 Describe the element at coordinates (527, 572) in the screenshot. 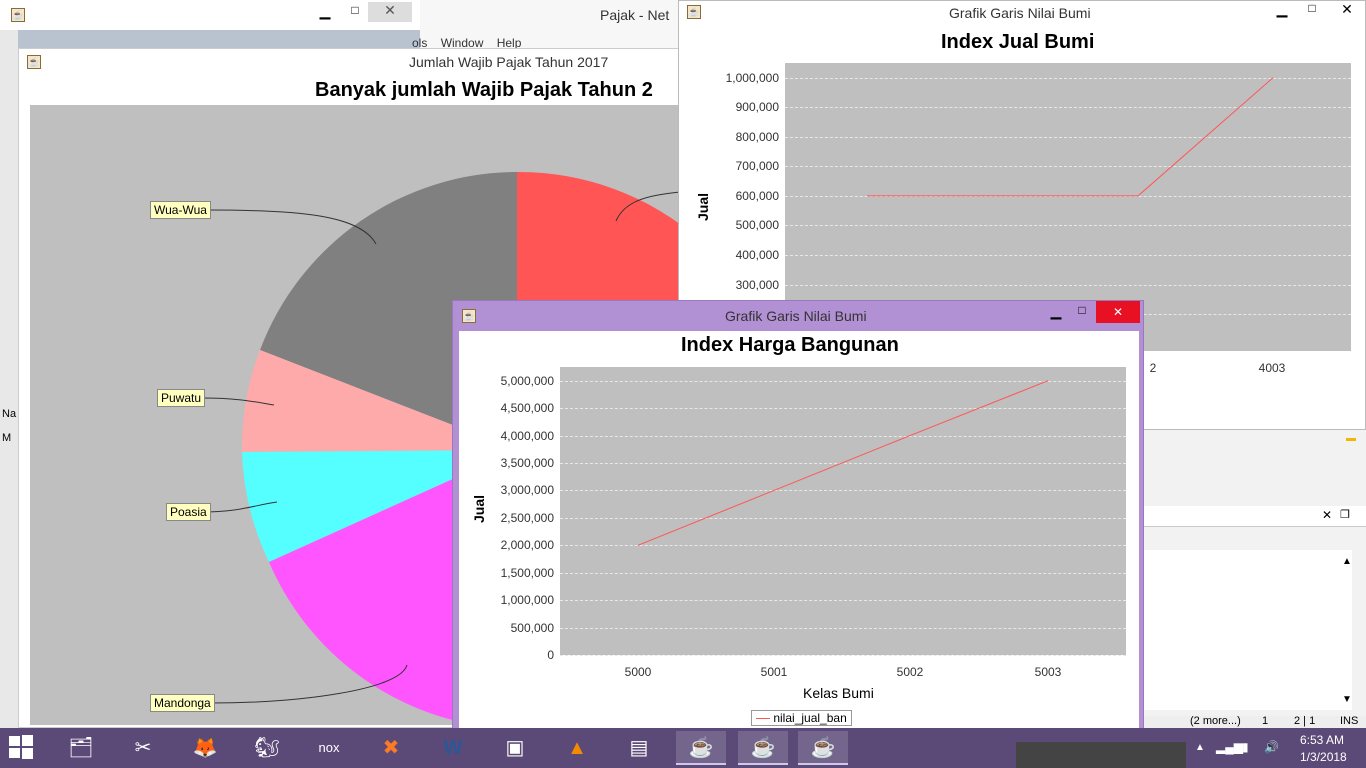

I see `ytick-label: 1,500,000` at that location.